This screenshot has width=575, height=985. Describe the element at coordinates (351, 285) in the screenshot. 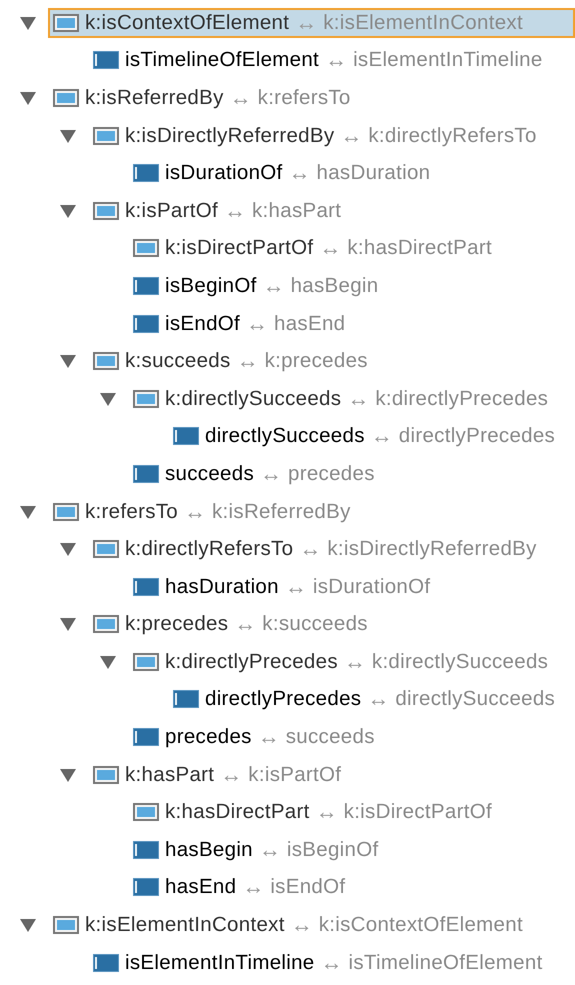

I see `tree-item: isBeginOf ↔ hasBegin` at that location.